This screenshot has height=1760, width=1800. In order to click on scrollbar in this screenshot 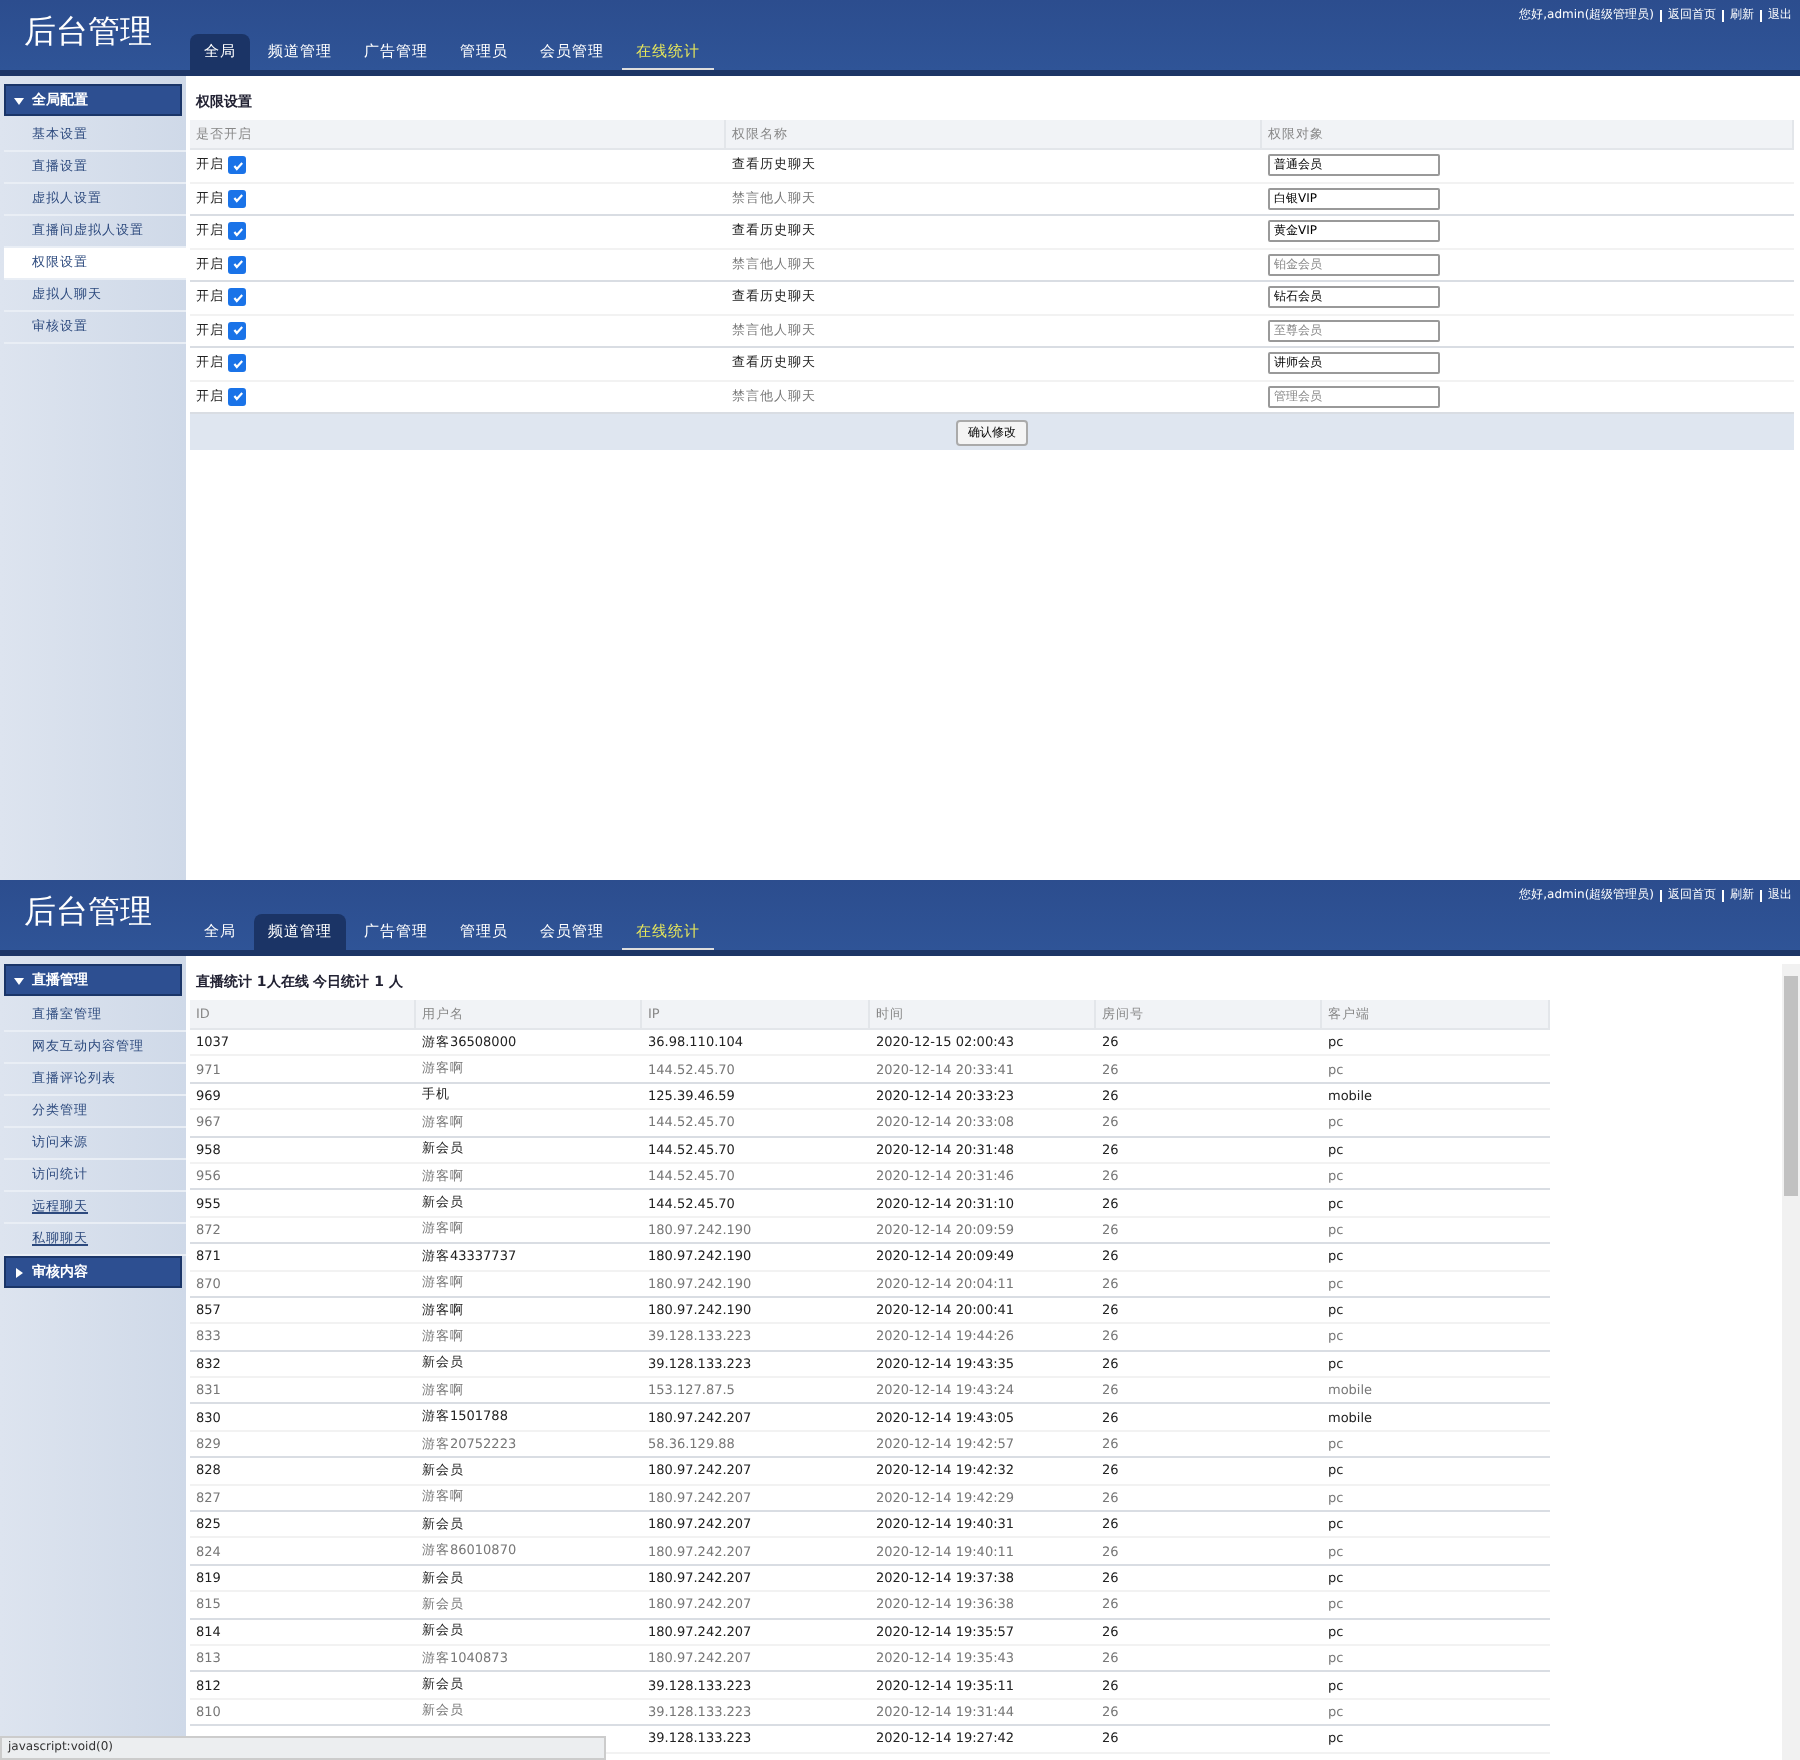, I will do `click(1791, 1362)`.